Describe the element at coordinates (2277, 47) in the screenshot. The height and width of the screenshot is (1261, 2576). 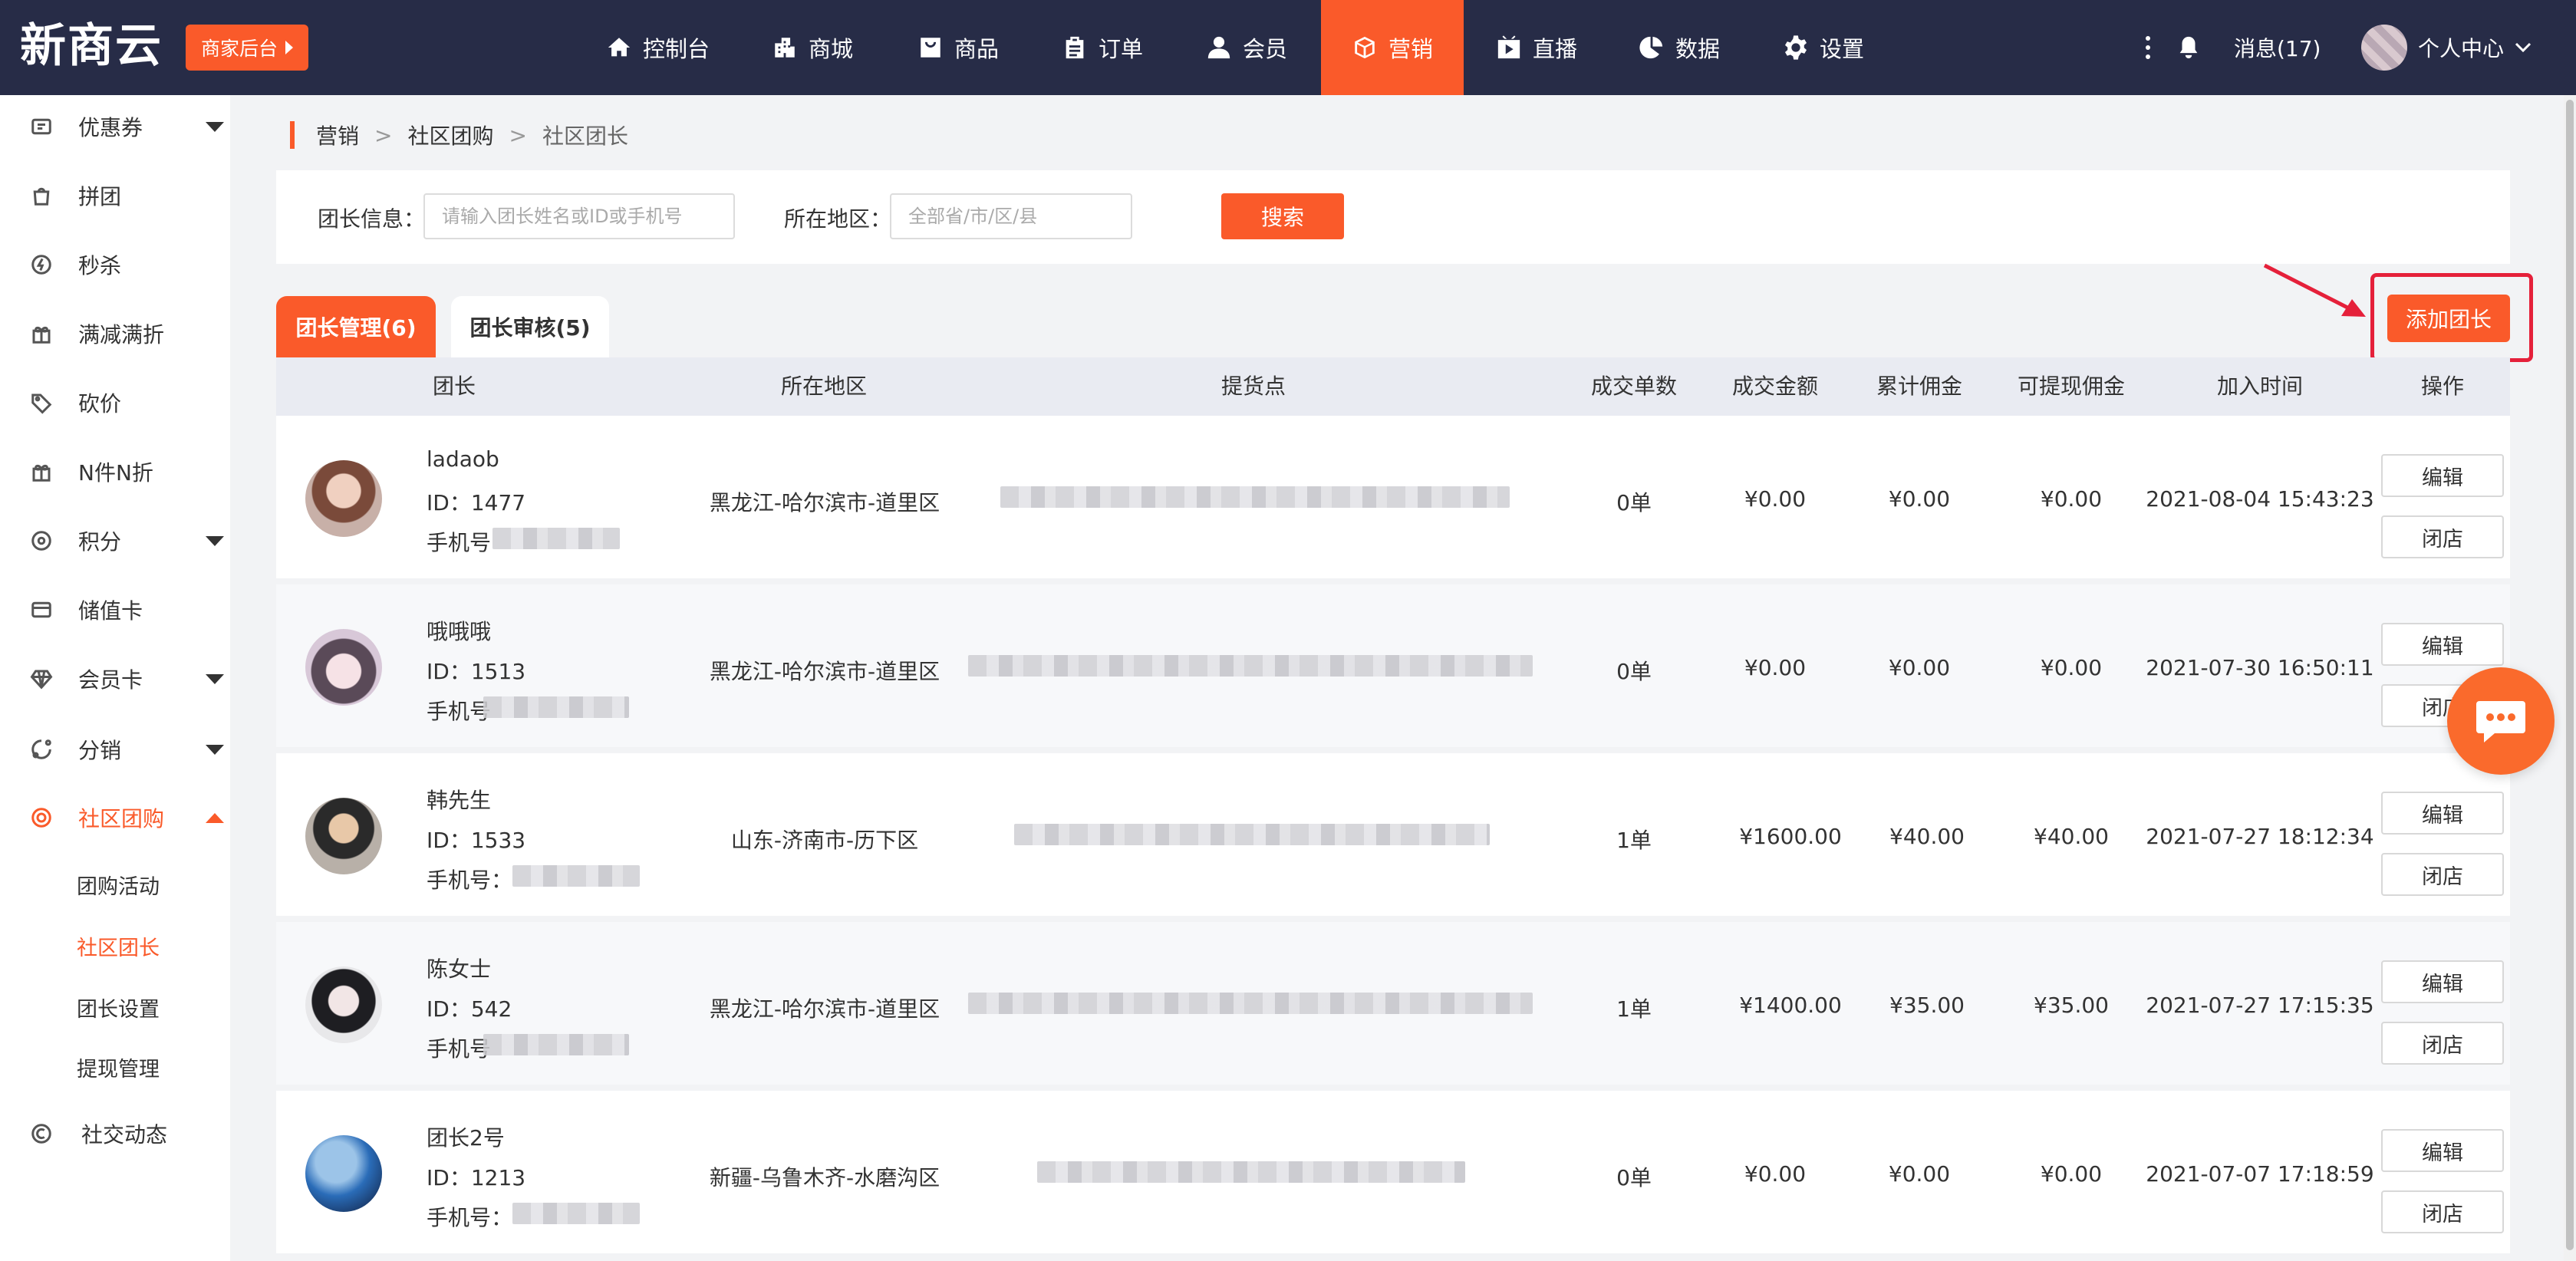
I see `messages-link: 消息(17)` at that location.